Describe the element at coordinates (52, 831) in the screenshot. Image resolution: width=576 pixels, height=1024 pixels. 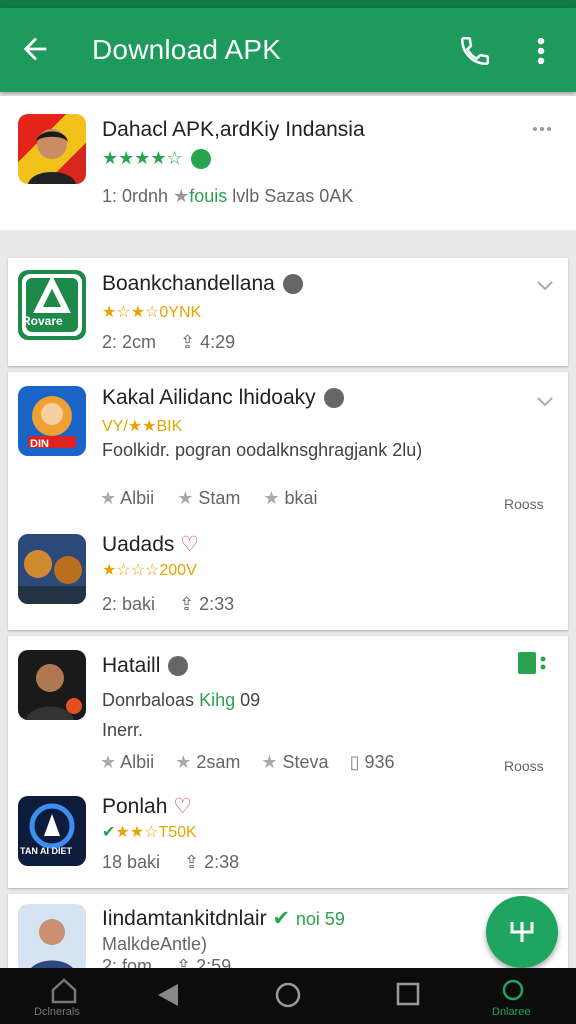
I see `app-icon: TAN AI DIET` at that location.